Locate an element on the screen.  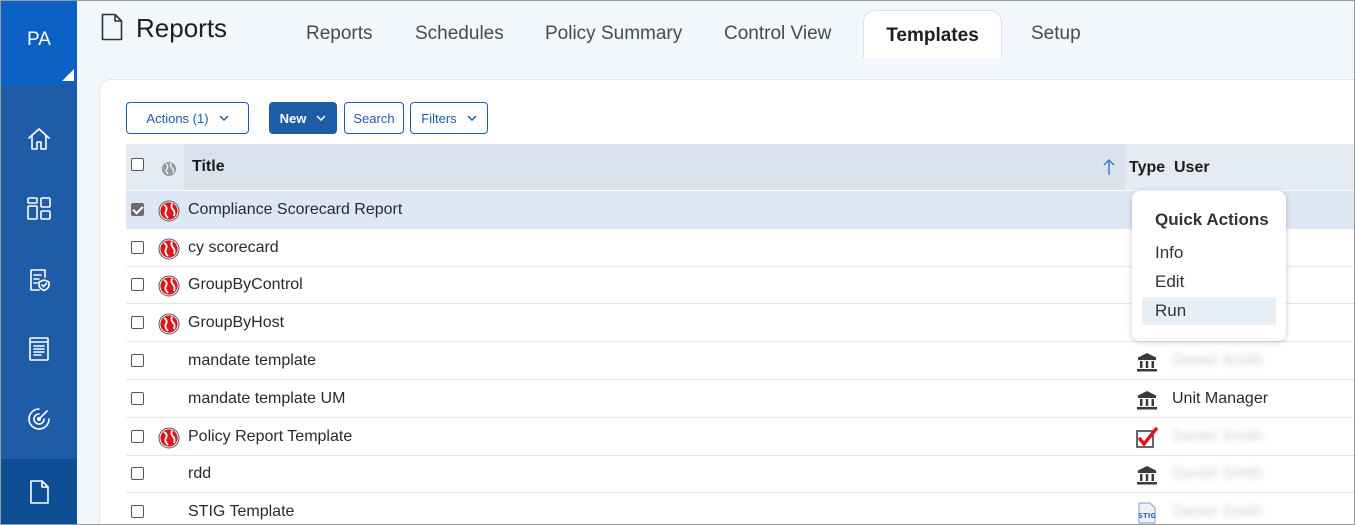
table-row: mandate template Daniel Smith is located at coordinates (740, 361).